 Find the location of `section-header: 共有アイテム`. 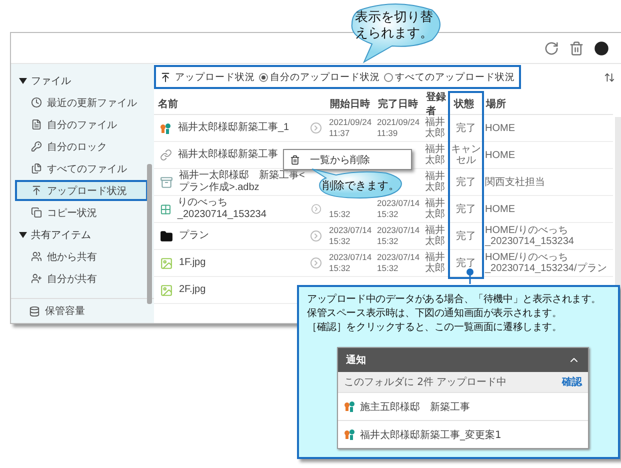

section-header: 共有アイテム is located at coordinates (82, 235).